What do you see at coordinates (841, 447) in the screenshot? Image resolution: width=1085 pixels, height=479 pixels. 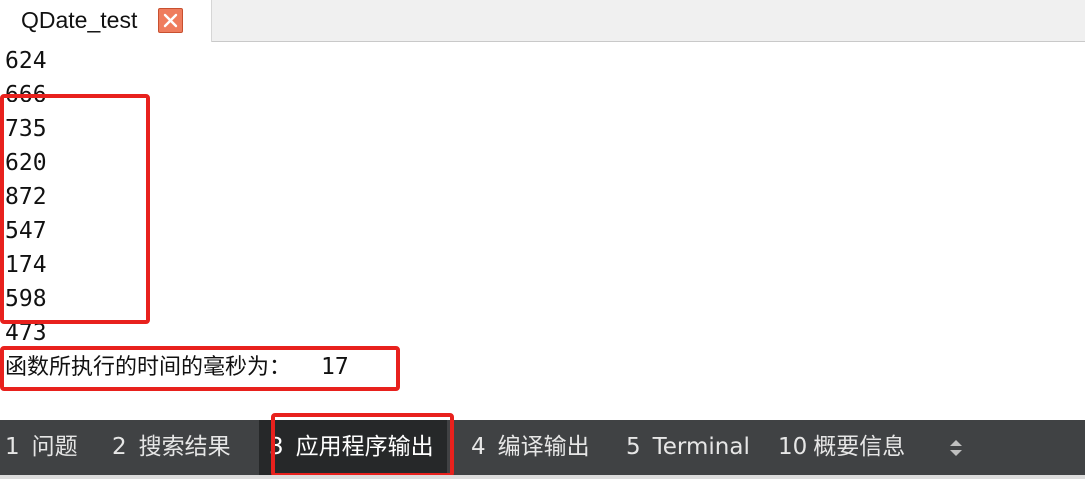 I see `tab-general-messages: 10 概要信息` at bounding box center [841, 447].